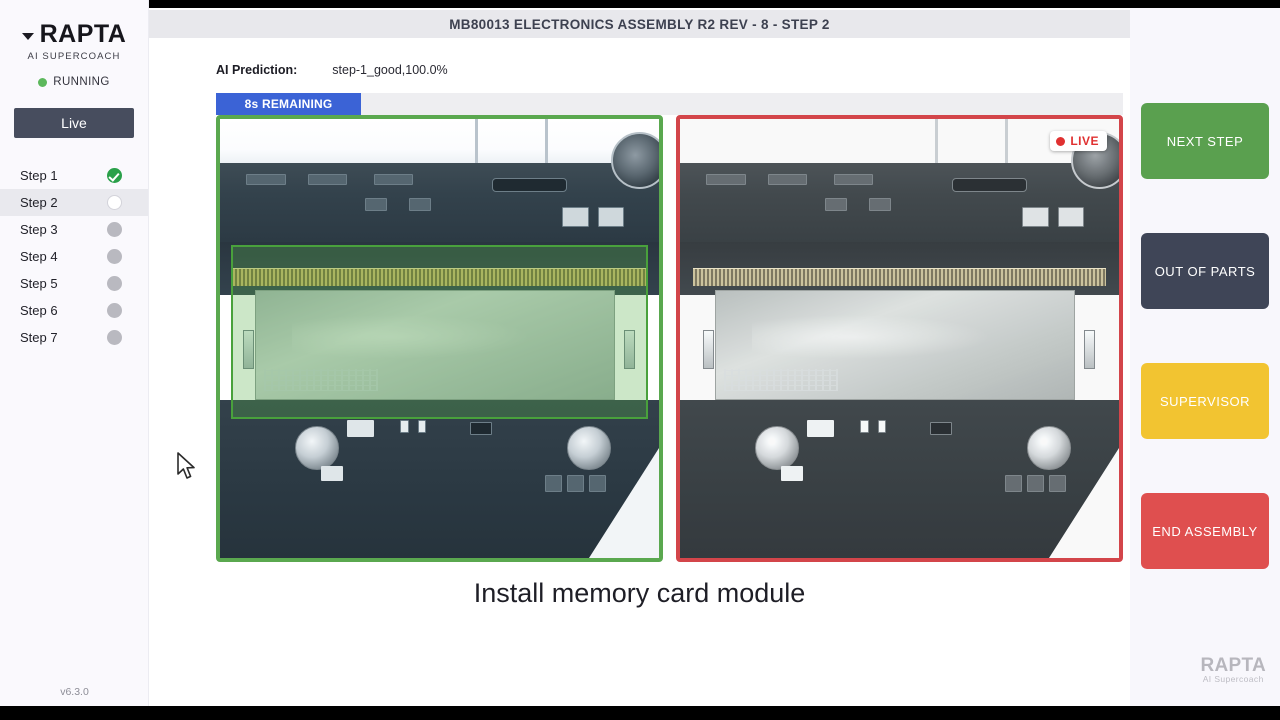 The width and height of the screenshot is (1280, 720). What do you see at coordinates (43, 82) in the screenshot?
I see `status-dot-icon` at bounding box center [43, 82].